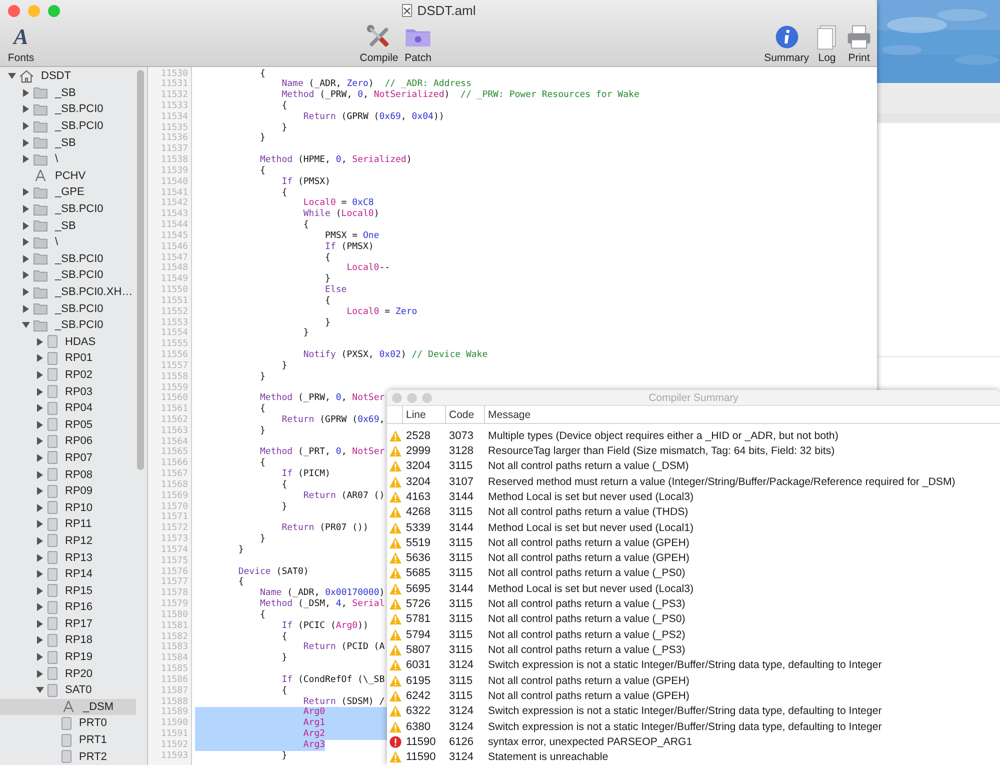  What do you see at coordinates (14, 10) in the screenshot?
I see `close-button` at bounding box center [14, 10].